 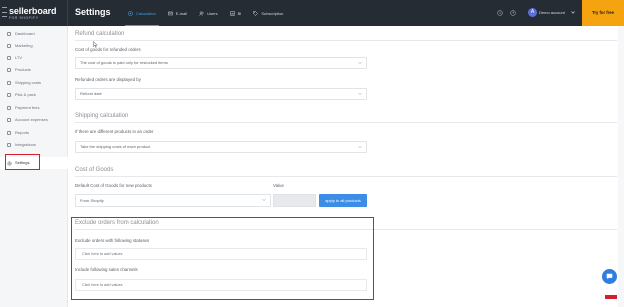 What do you see at coordinates (22, 132) in the screenshot?
I see `sidebar-item-label: Reports` at bounding box center [22, 132].